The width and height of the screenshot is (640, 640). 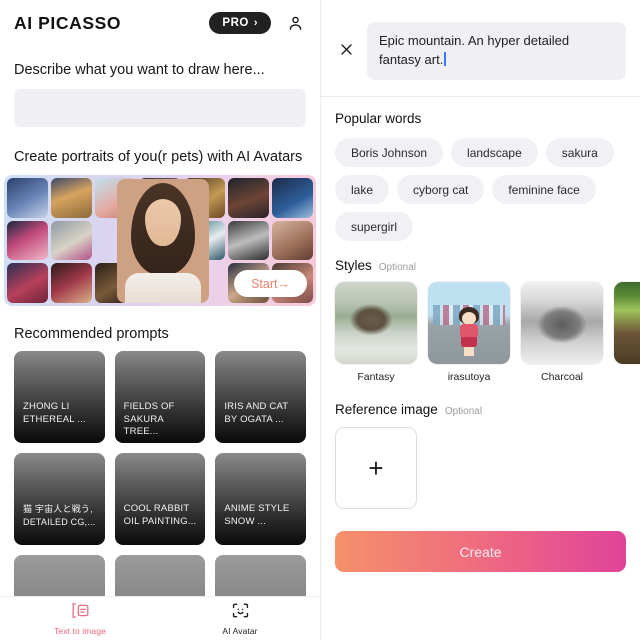 I want to click on tab-ai-avatar: AI Avatar, so click(x=240, y=619).